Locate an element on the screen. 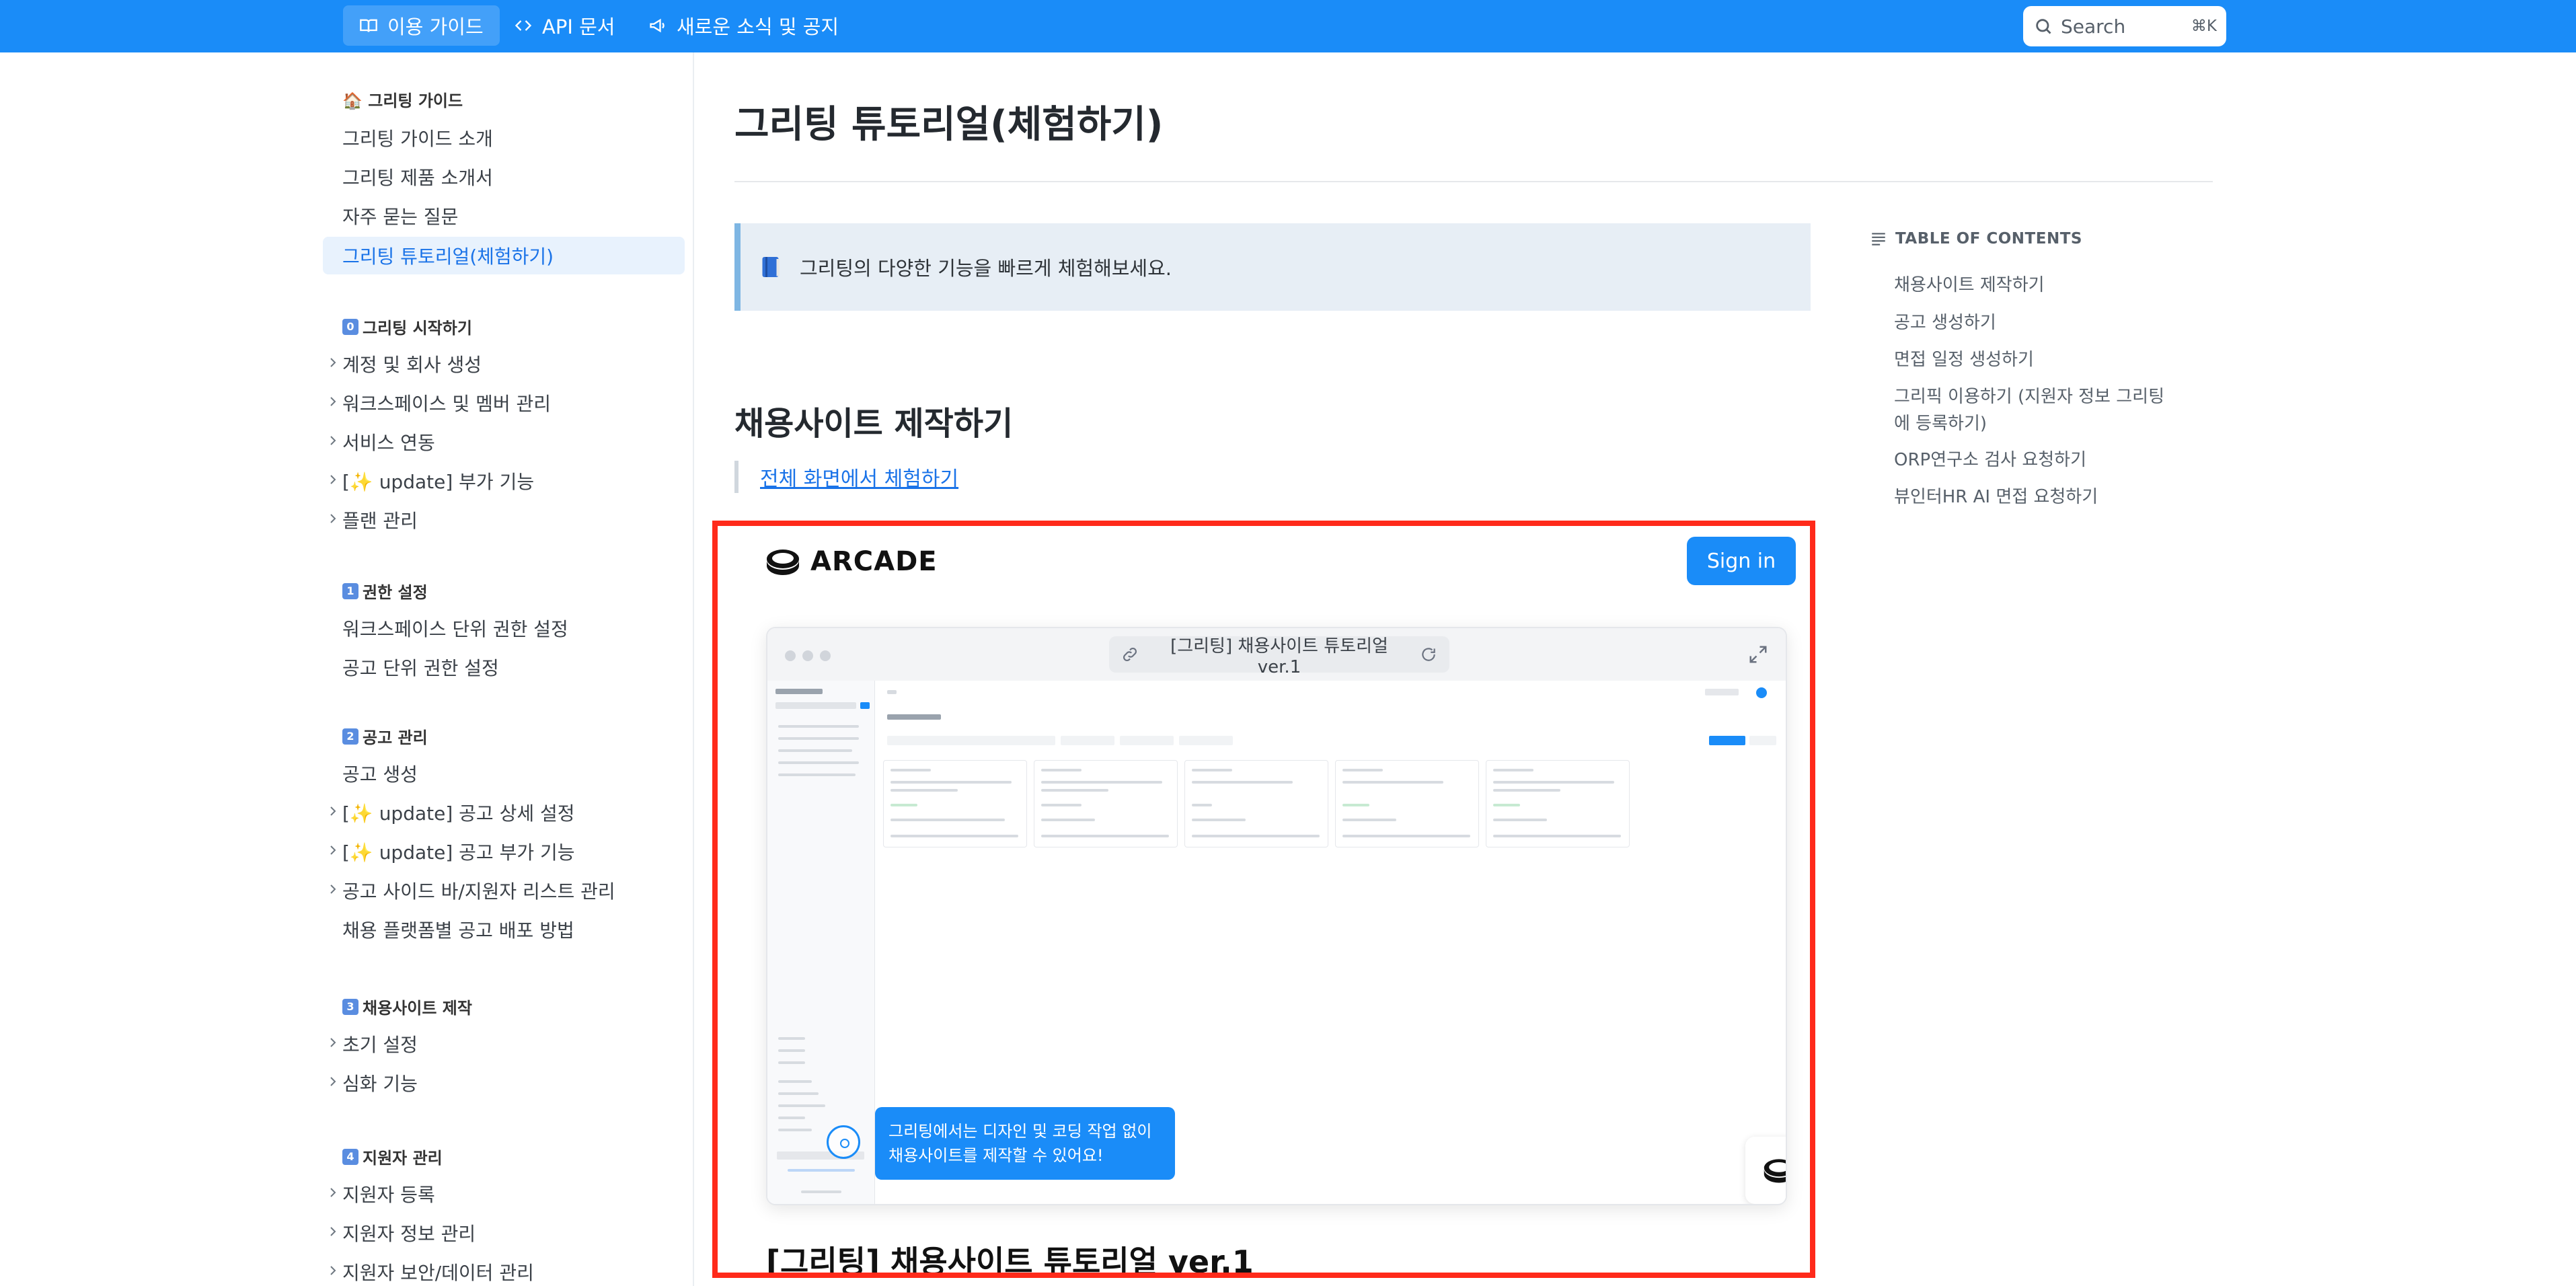  toc-item: 그리픽 이용하기 (지원자 정보 그리팅에 등록하기) is located at coordinates (2035, 410).